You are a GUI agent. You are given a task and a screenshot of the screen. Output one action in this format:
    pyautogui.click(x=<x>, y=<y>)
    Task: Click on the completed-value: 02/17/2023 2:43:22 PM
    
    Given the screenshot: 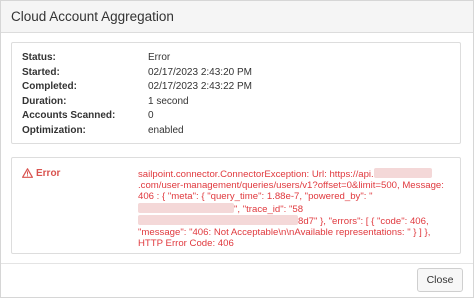 What is the action you would take?
    pyautogui.click(x=200, y=86)
    